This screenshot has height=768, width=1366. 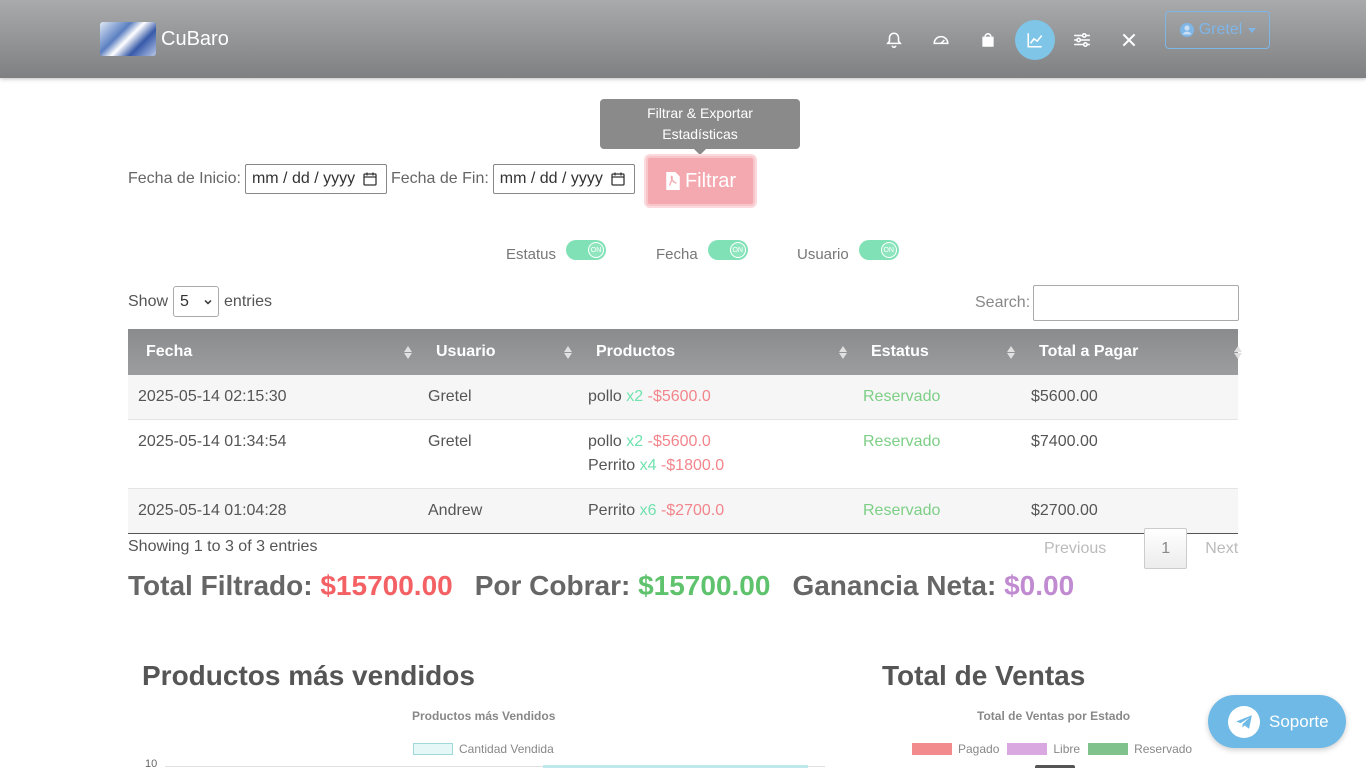 What do you see at coordinates (933, 585) in the screenshot?
I see `ganancia-neta: Ganancia Neta: $0.00` at bounding box center [933, 585].